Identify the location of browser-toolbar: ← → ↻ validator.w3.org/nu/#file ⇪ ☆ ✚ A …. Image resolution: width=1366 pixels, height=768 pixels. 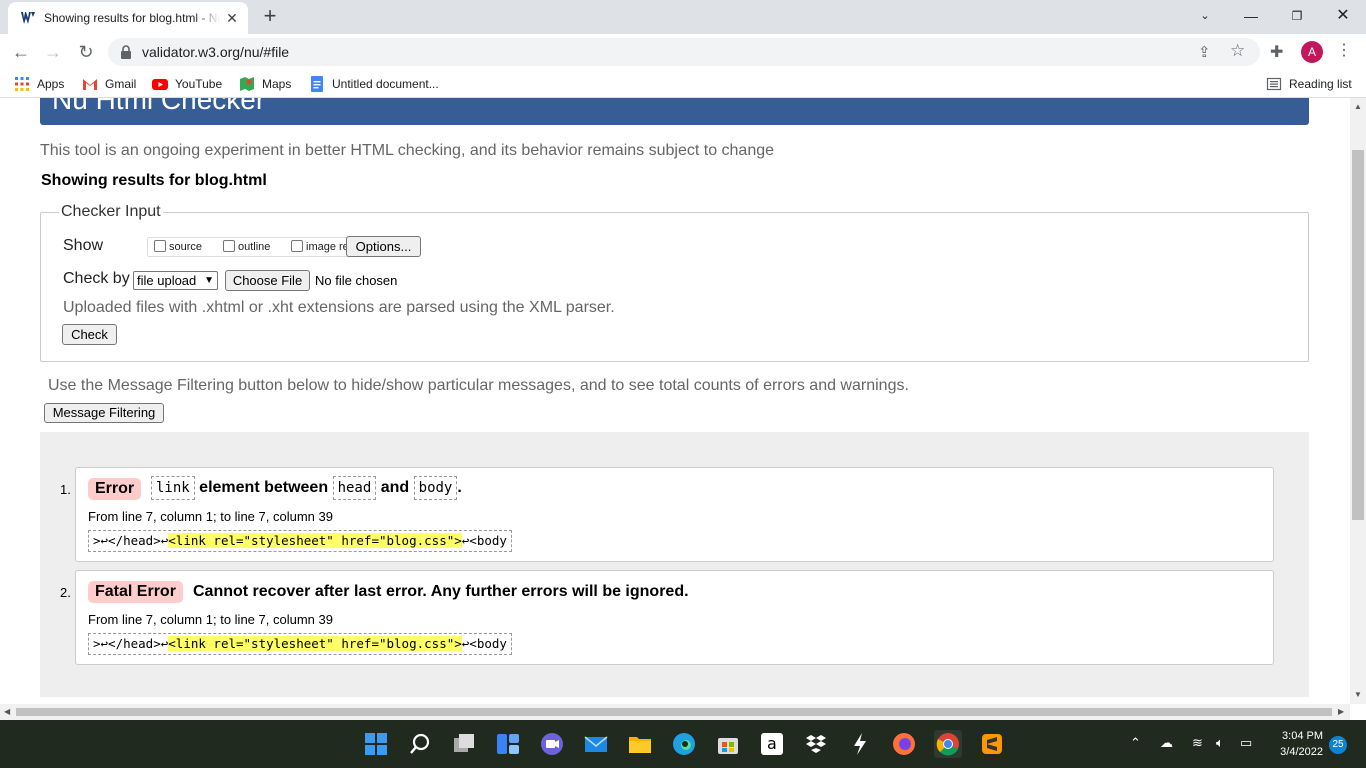
(683, 52).